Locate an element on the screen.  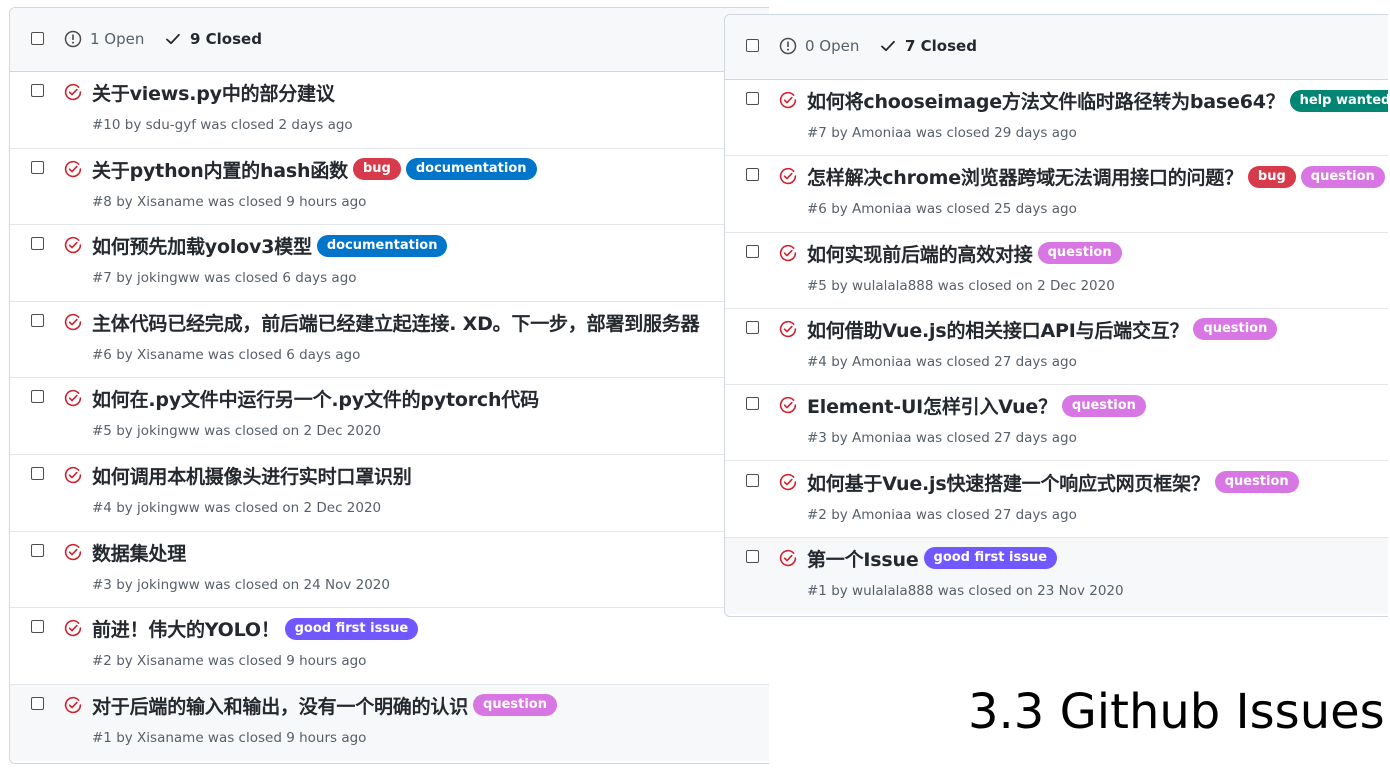
issue-title-link: 如何在.py文件中运行另一个.py文件的pytorch代码 is located at coordinates (315, 398).